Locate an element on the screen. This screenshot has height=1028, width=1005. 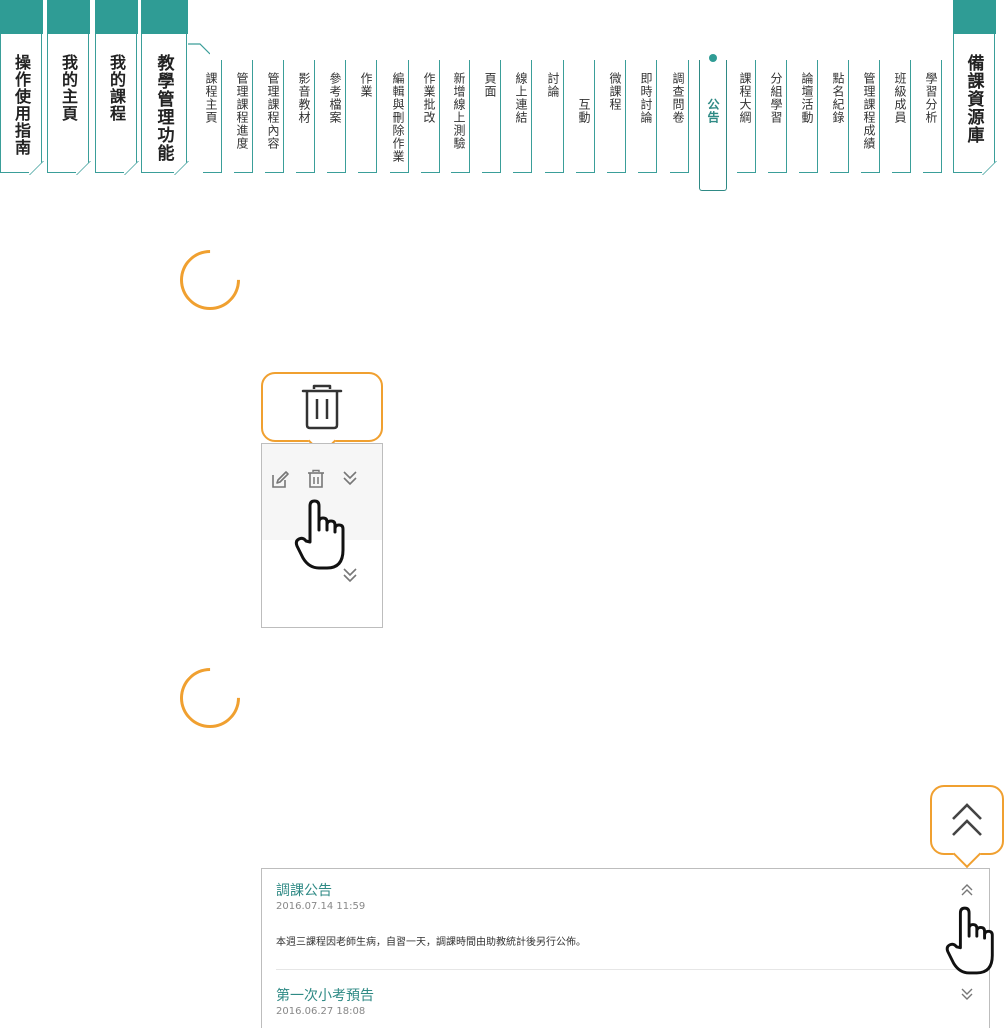
announcement-date: 2016.07.14 11:59 is located at coordinates (321, 906).